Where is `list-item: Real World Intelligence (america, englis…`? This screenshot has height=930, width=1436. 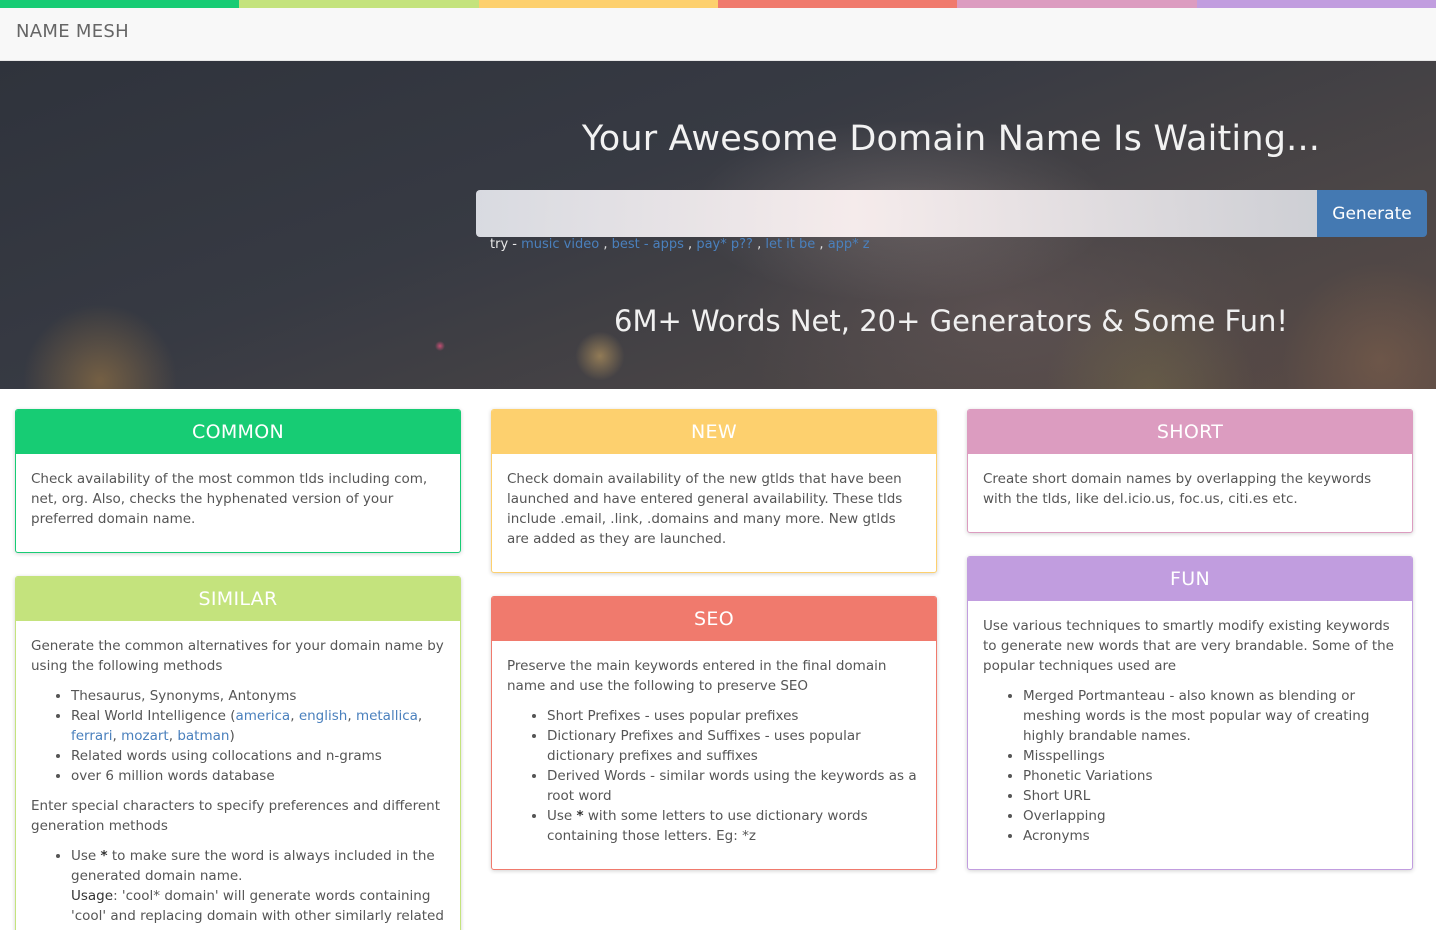 list-item: Real World Intelligence (america, englis… is located at coordinates (258, 726).